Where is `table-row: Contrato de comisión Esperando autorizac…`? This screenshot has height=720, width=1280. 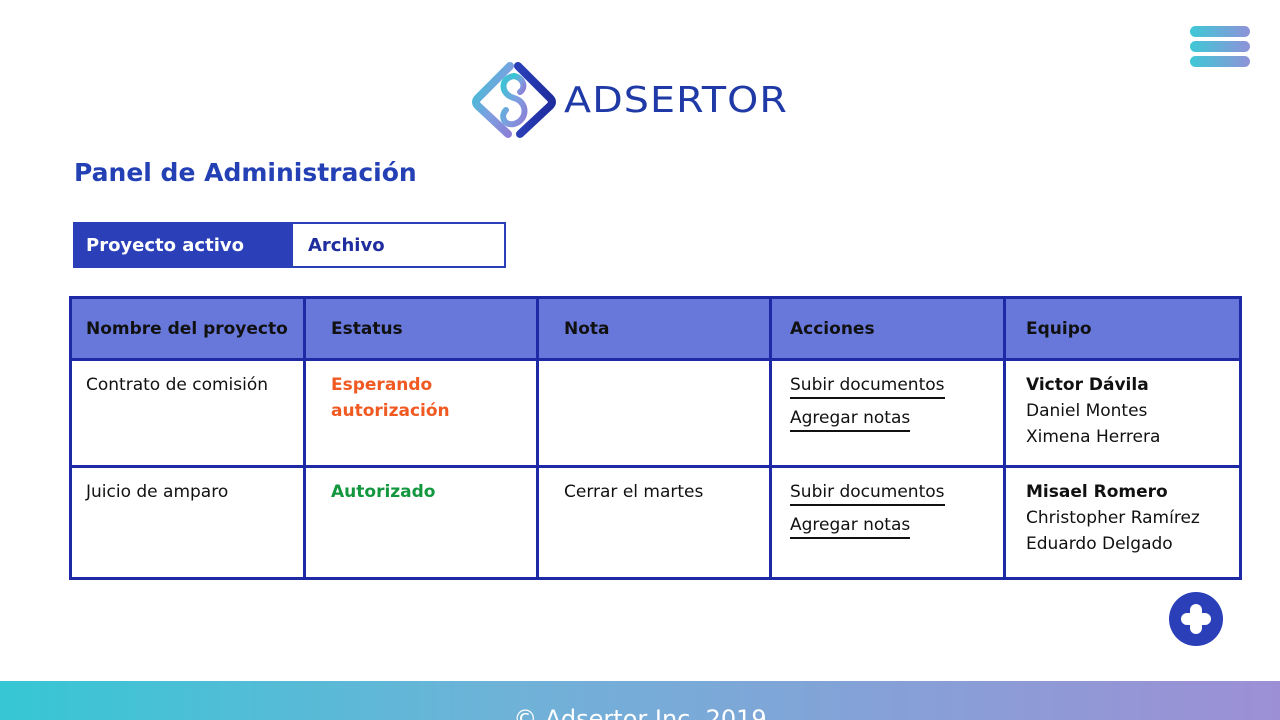
table-row: Contrato de comisión Esperando autorizac… is located at coordinates (655, 413).